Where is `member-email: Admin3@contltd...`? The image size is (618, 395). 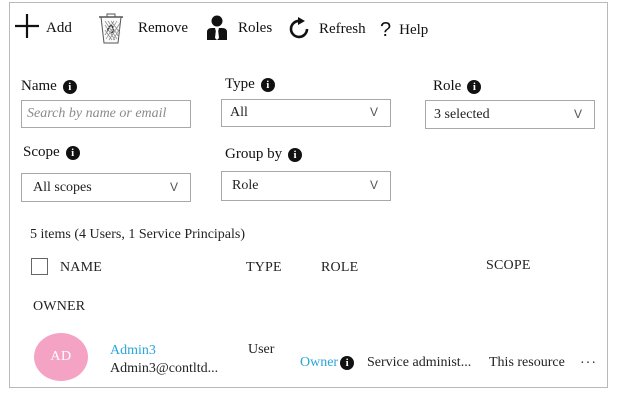 member-email: Admin3@contltd... is located at coordinates (164, 368).